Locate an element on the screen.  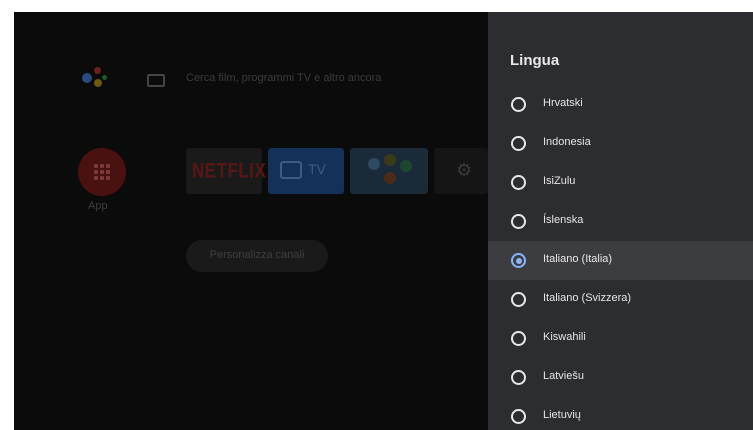
apps-grid-icon is located at coordinates (102, 172).